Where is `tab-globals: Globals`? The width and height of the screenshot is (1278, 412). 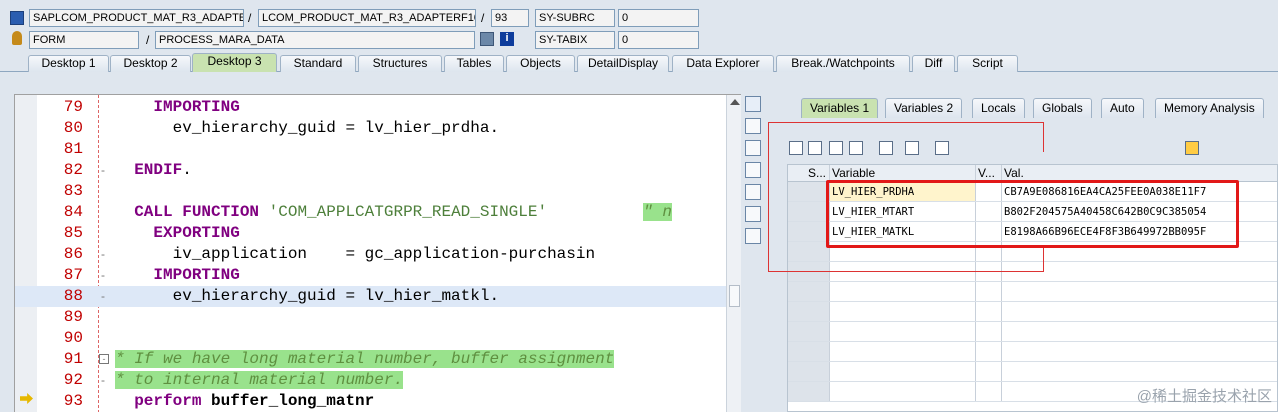
tab-globals: Globals is located at coordinates (1062, 108).